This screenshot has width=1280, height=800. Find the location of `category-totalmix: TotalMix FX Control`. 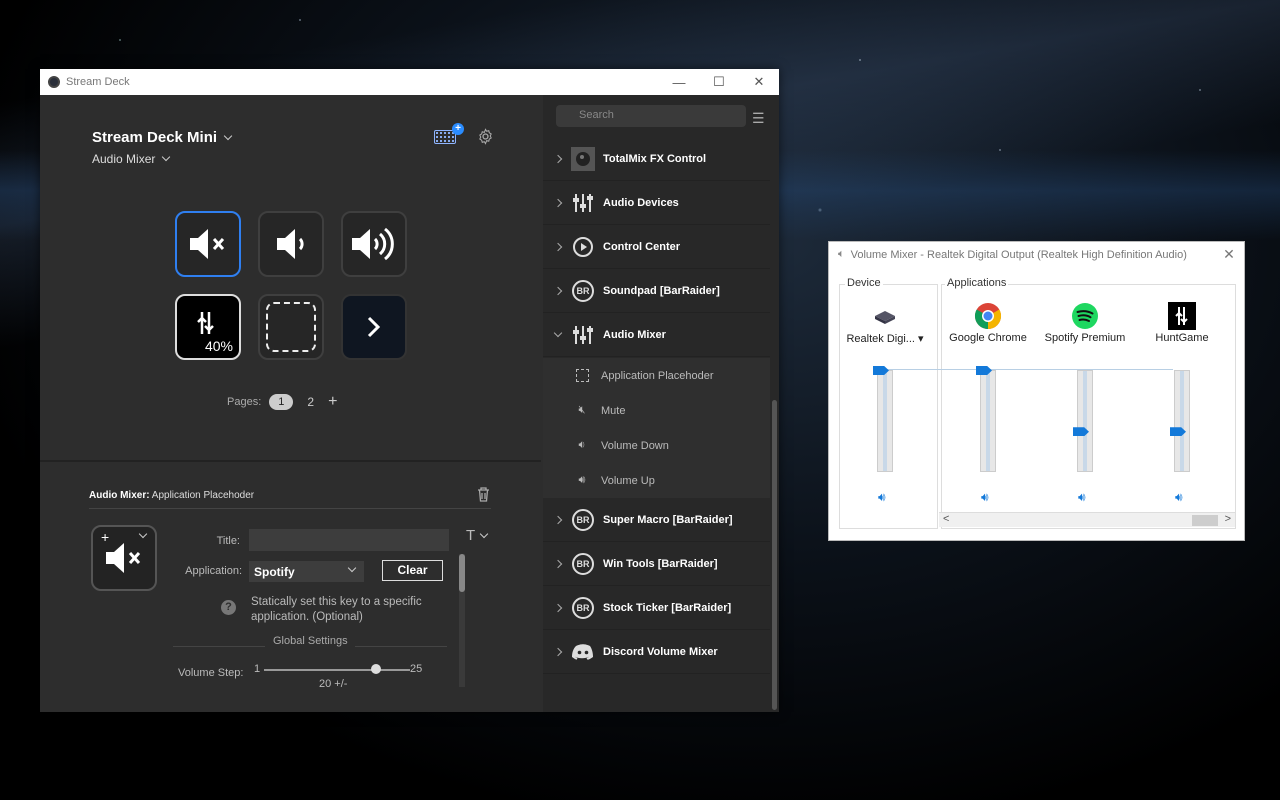

category-totalmix: TotalMix FX Control is located at coordinates (656, 159).